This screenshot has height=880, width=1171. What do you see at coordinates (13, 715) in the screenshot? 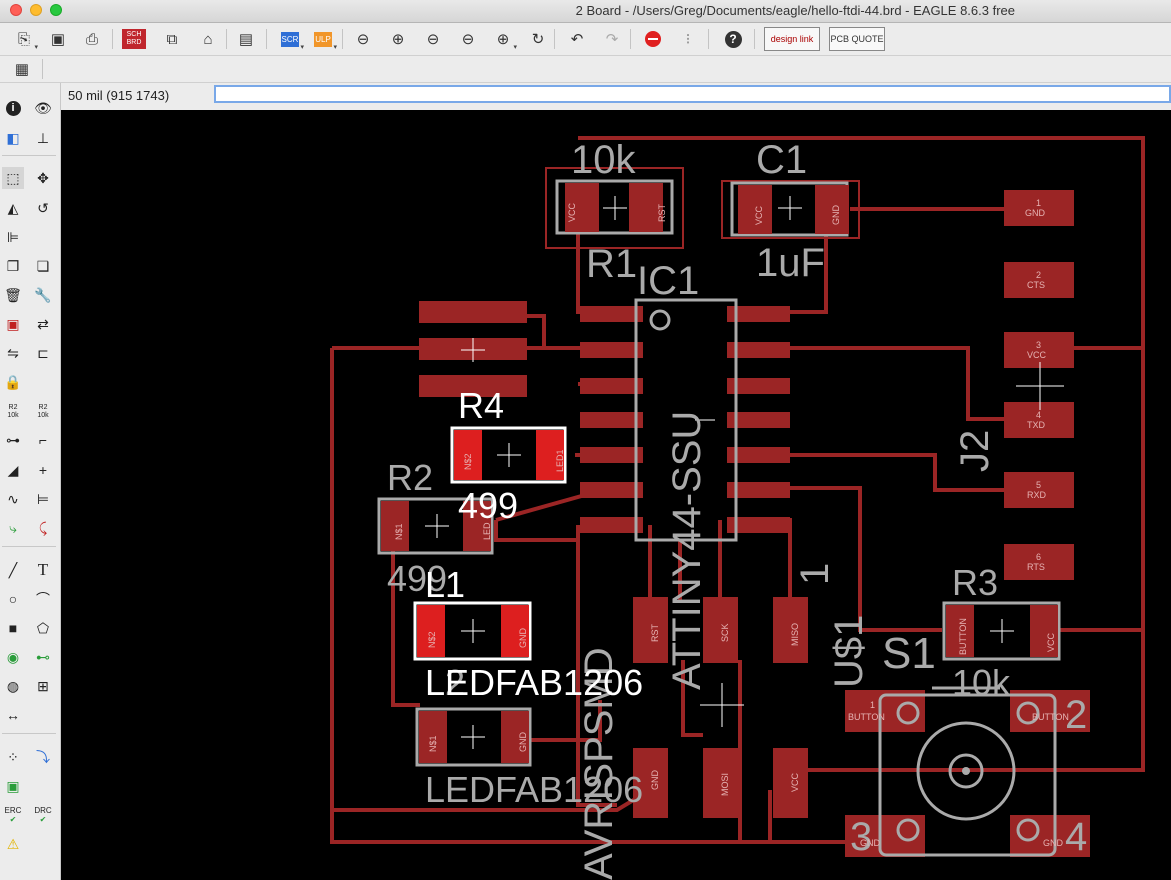
I see `dimension-tool-icon: ↔` at bounding box center [13, 715].